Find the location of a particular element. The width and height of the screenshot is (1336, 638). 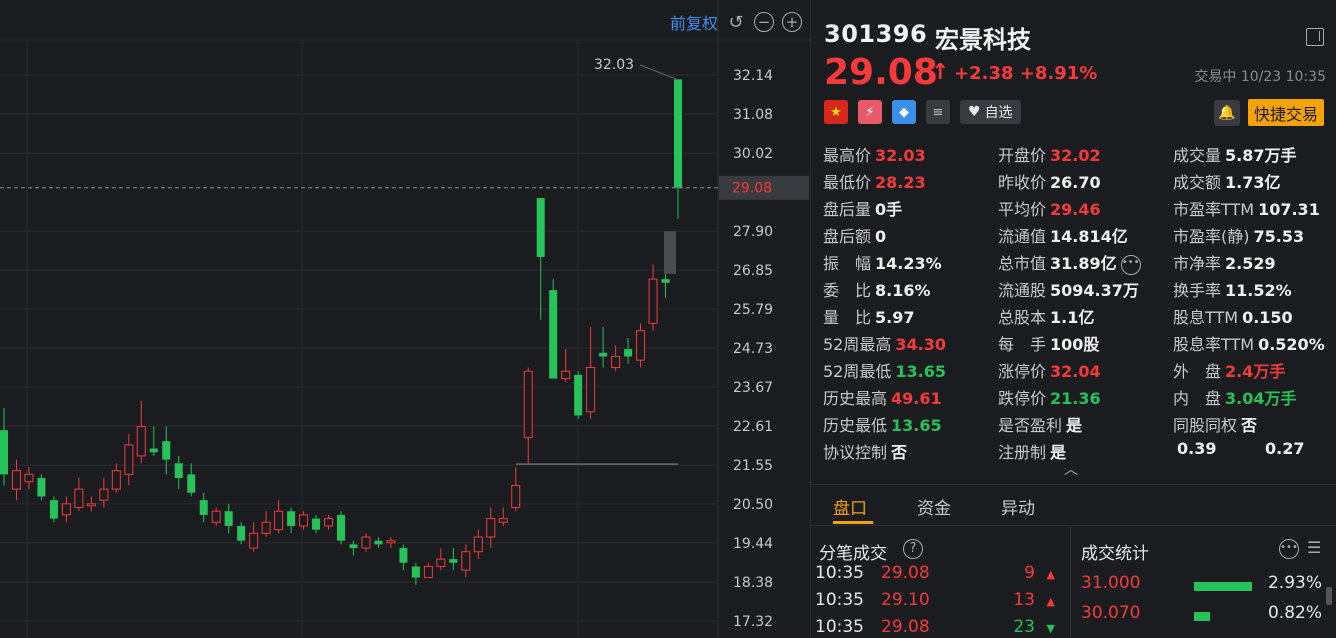

stat-item: 平均价 29.46 is located at coordinates (1049, 208).